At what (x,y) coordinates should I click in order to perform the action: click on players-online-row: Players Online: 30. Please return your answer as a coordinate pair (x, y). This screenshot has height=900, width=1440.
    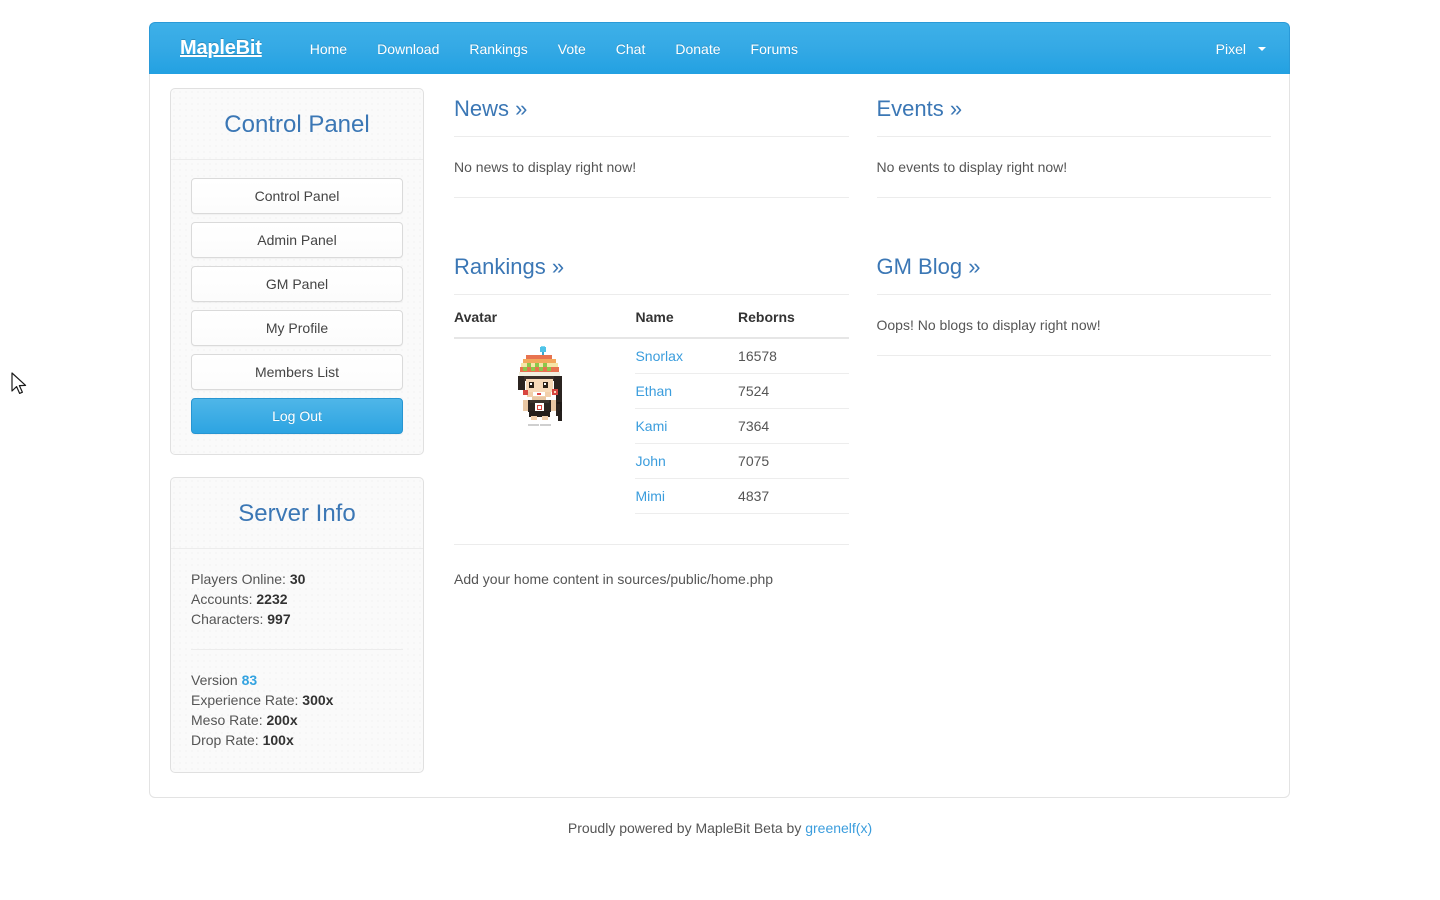
    Looking at the image, I should click on (297, 579).